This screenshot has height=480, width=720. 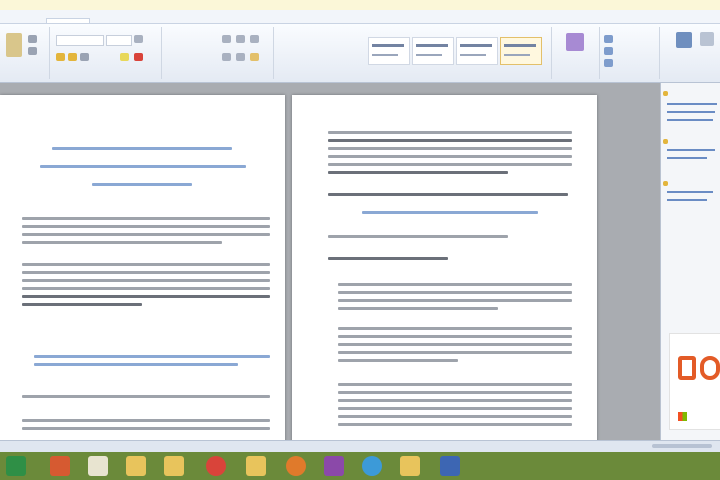 What do you see at coordinates (360, 466) in the screenshot?
I see `taskbar` at bounding box center [360, 466].